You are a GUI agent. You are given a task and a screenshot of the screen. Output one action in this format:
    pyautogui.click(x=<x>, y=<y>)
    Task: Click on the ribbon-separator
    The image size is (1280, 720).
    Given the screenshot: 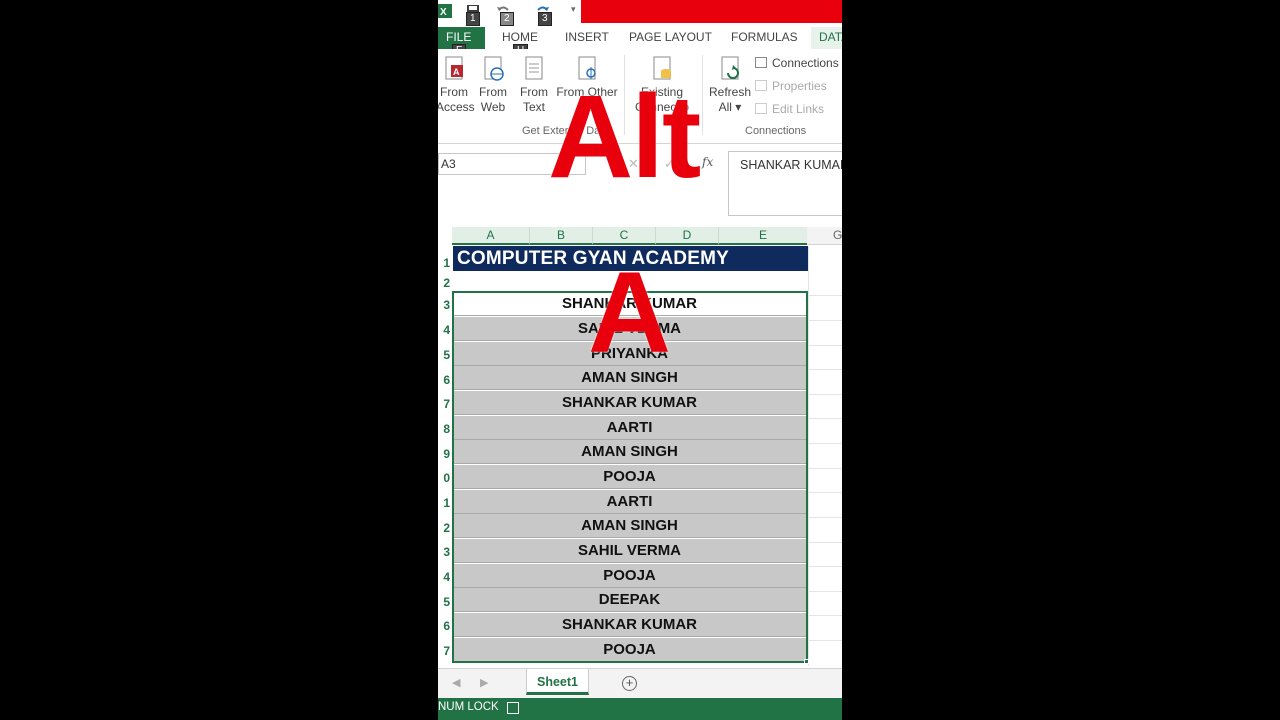 What is the action you would take?
    pyautogui.click(x=702, y=95)
    